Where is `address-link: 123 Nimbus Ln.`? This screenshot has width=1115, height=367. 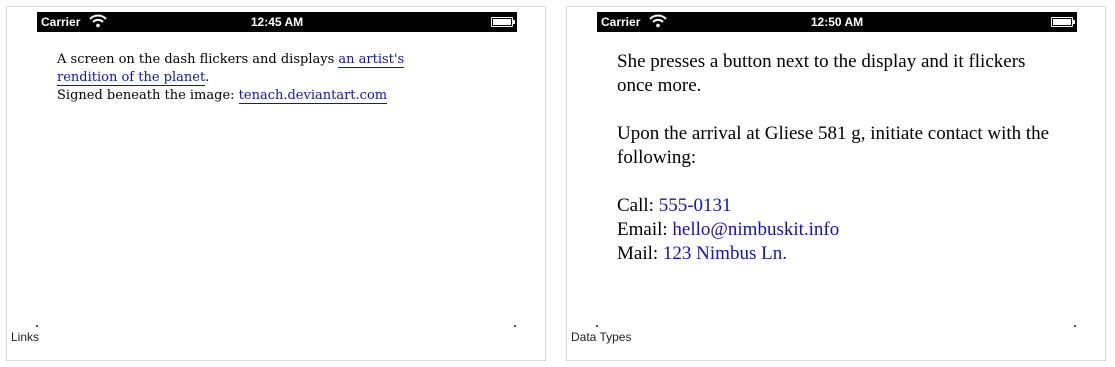 address-link: 123 Nimbus Ln. is located at coordinates (725, 253).